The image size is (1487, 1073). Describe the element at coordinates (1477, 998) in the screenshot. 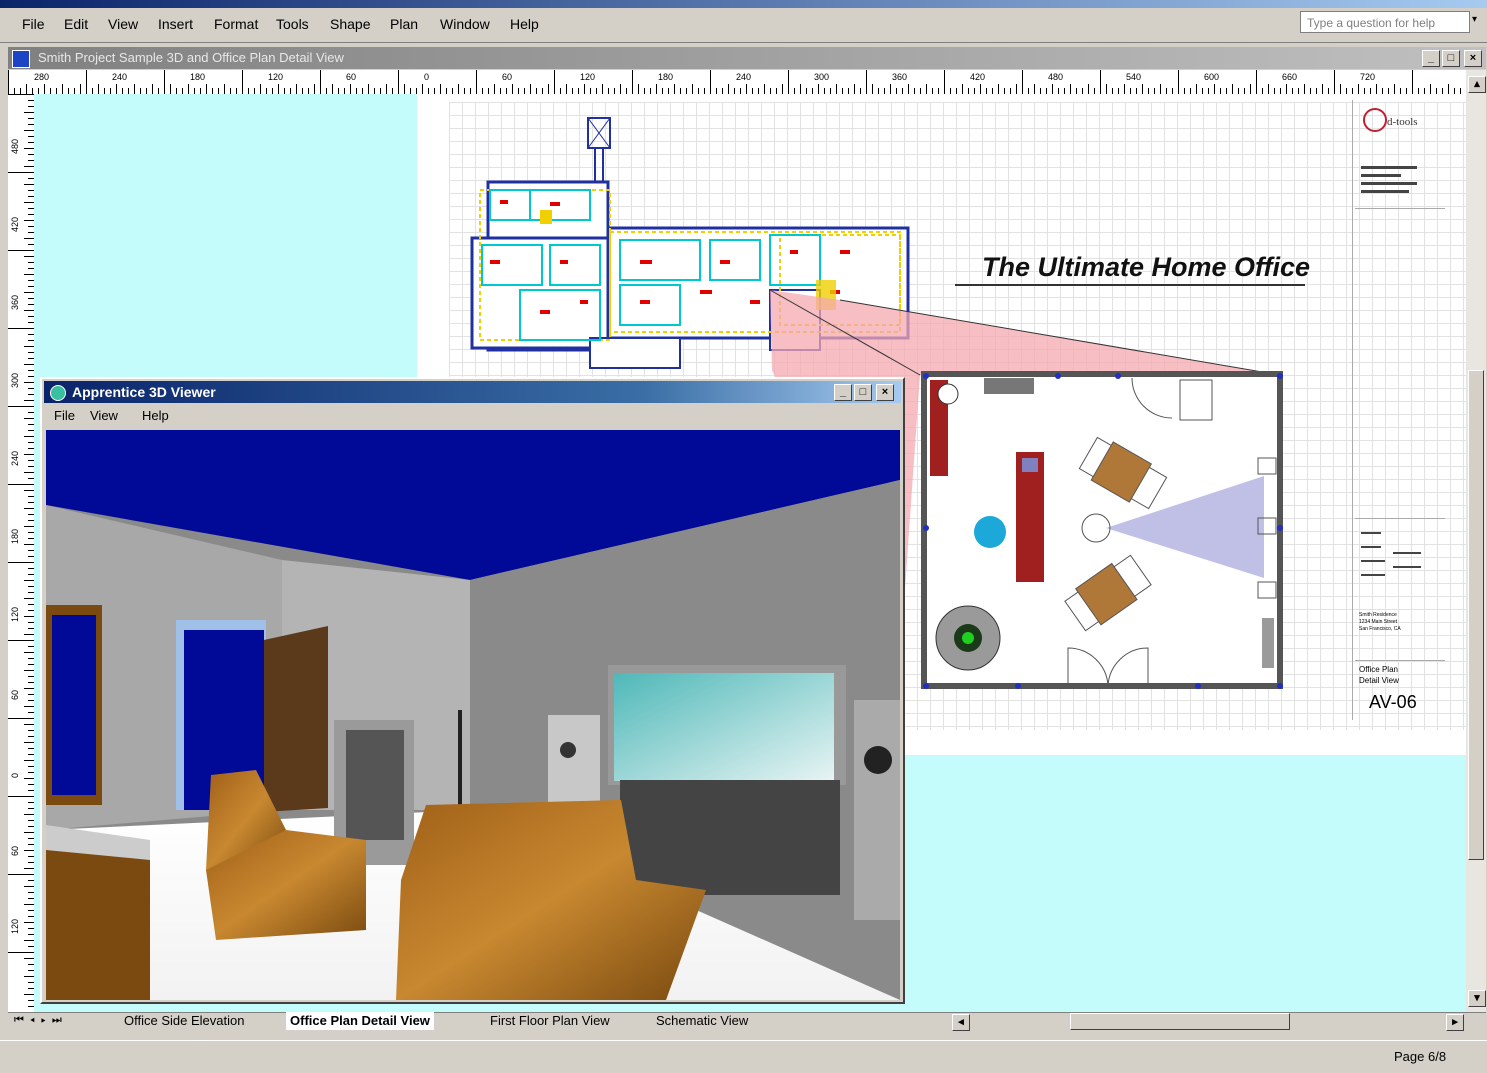

I see `scroll-down-button: ▾` at that location.